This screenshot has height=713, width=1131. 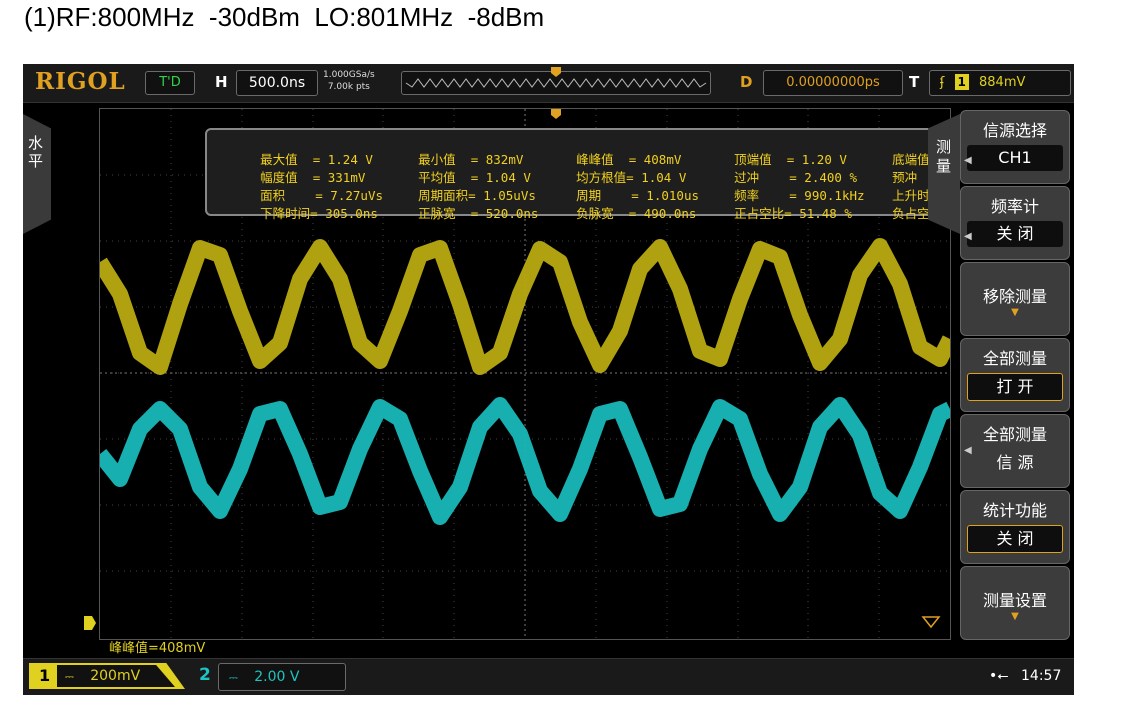 I want to click on delay-label: D, so click(x=746, y=82).